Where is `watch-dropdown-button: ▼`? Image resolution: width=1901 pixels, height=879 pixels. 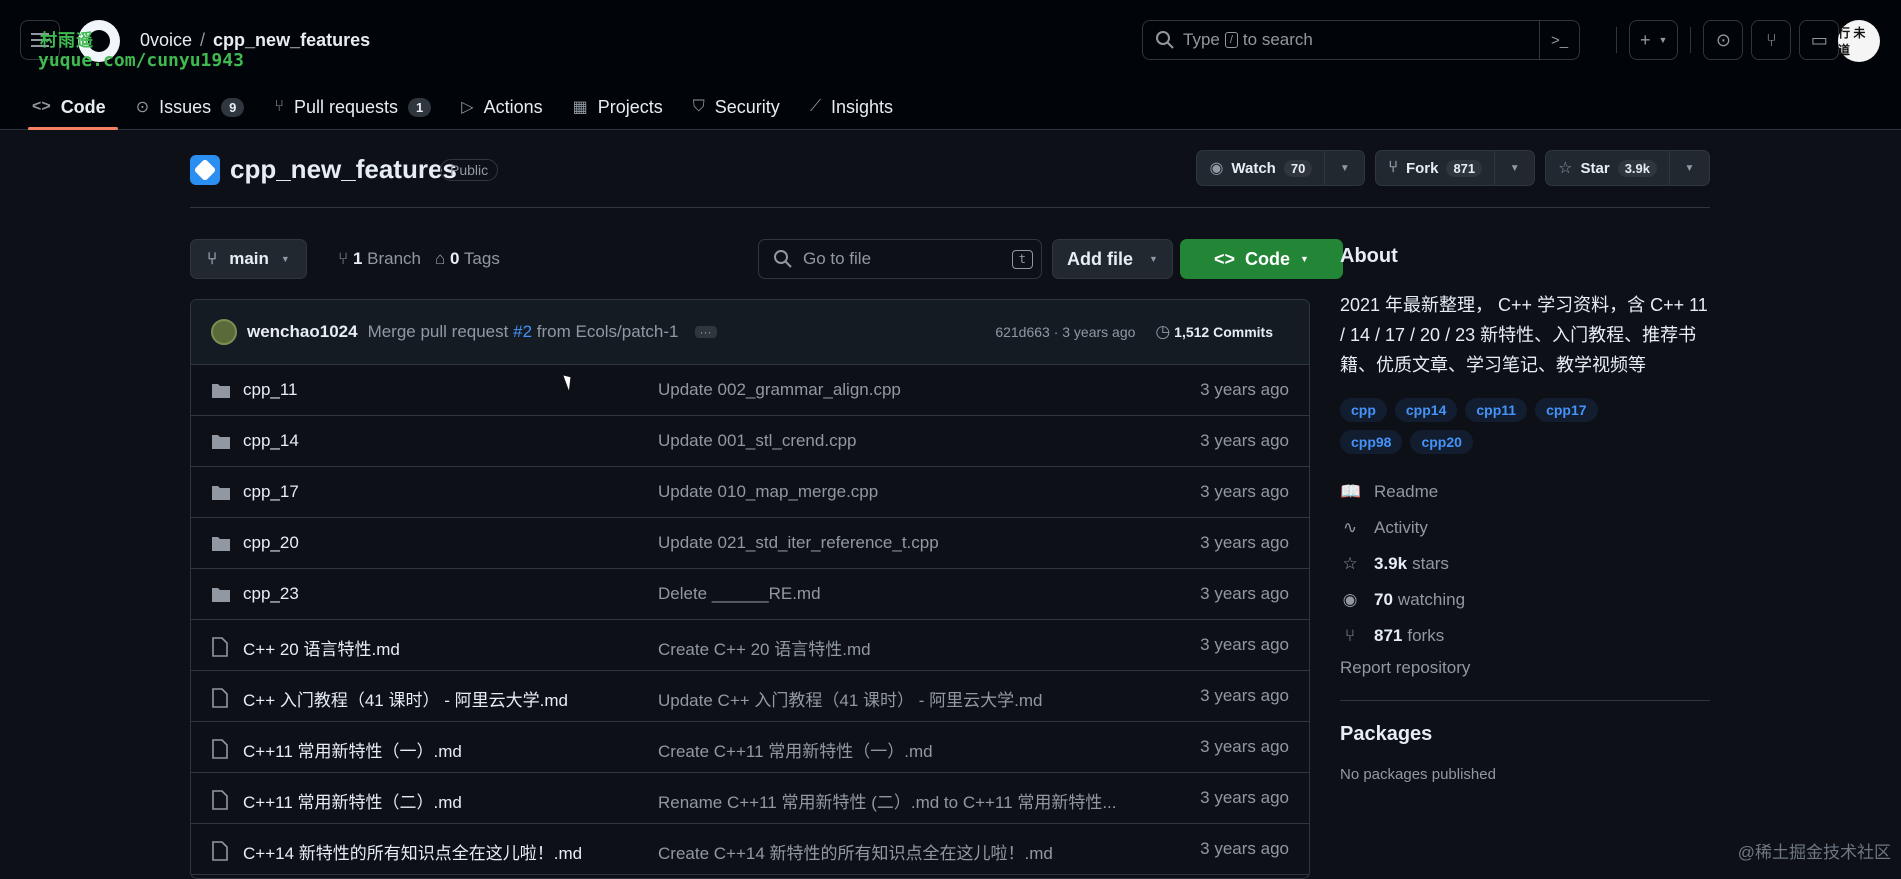 watch-dropdown-button: ▼ is located at coordinates (1344, 168).